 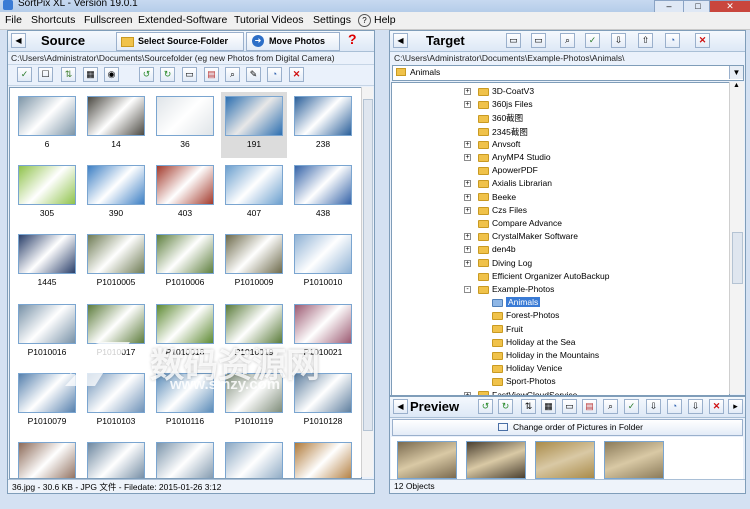 I want to click on tree-item: den4b, so click(x=497, y=249).